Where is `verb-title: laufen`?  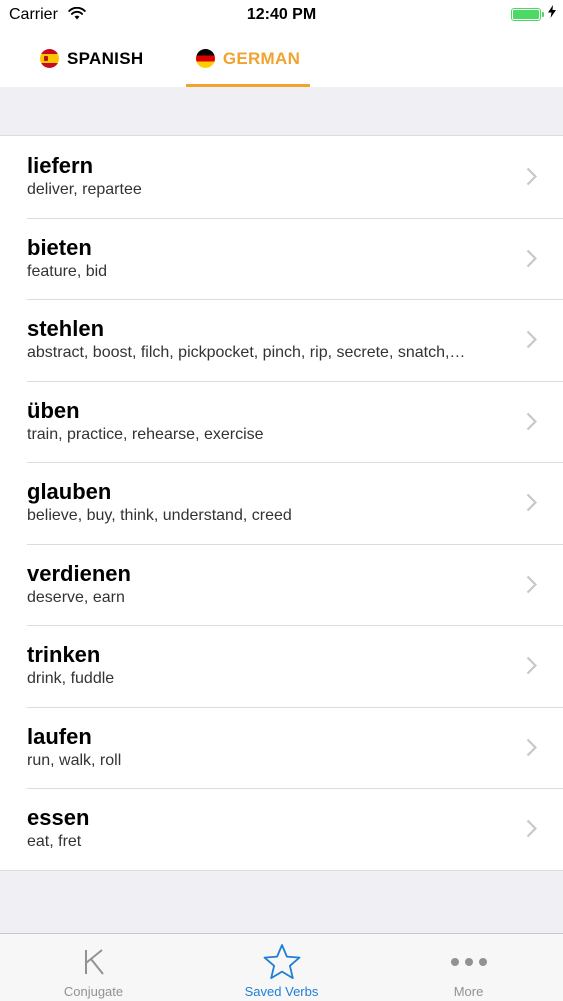 verb-title: laufen is located at coordinates (59, 736).